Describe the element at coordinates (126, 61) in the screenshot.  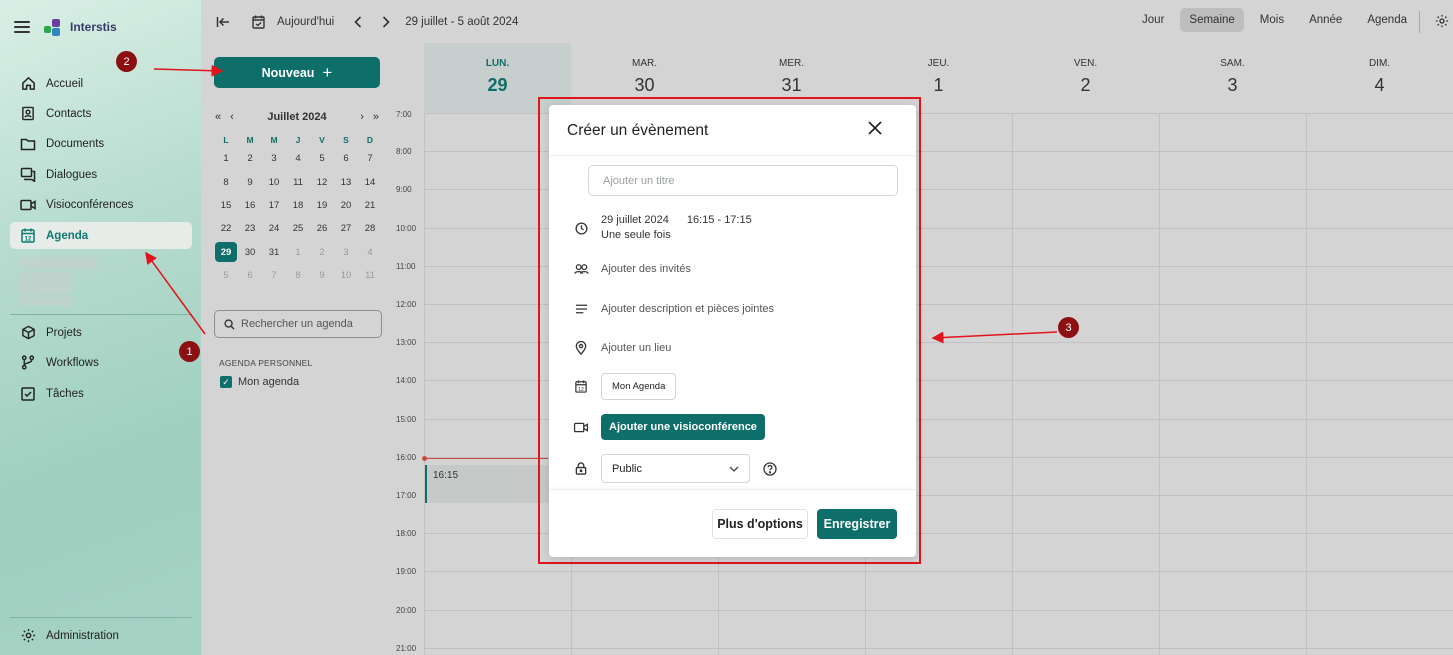
I see `annotation-badge-2: 2` at that location.